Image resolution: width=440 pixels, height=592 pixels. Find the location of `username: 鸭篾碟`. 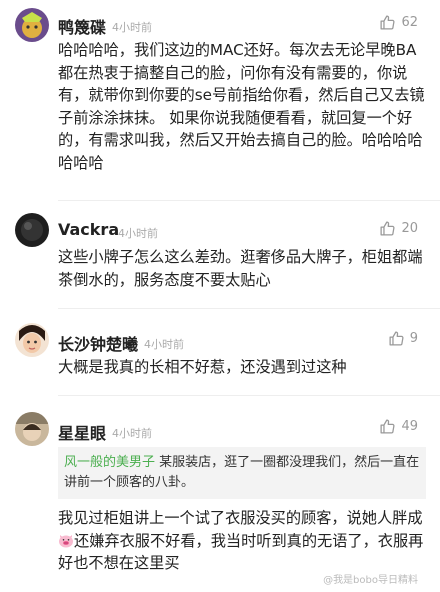

username: 鸭篾碟 is located at coordinates (82, 26).